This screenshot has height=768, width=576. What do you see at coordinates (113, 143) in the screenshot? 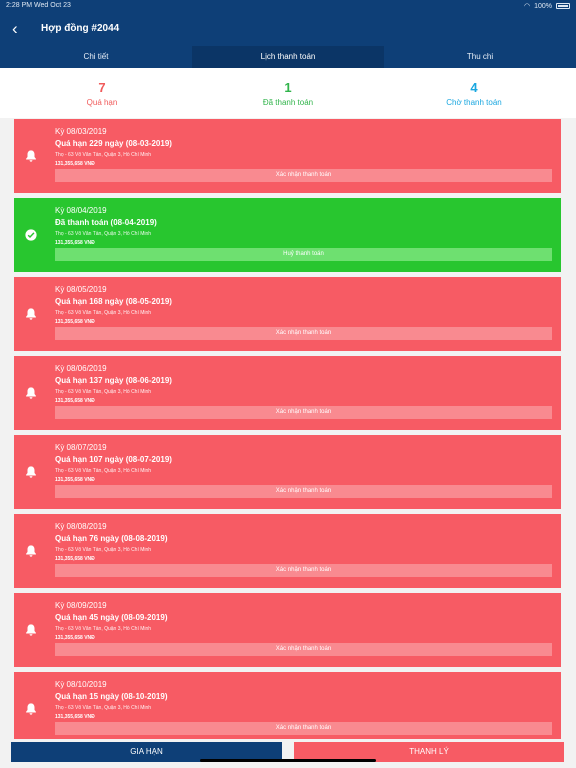
I see `card-status: Quá hạn 229 ngày (08-03-2019)` at bounding box center [113, 143].